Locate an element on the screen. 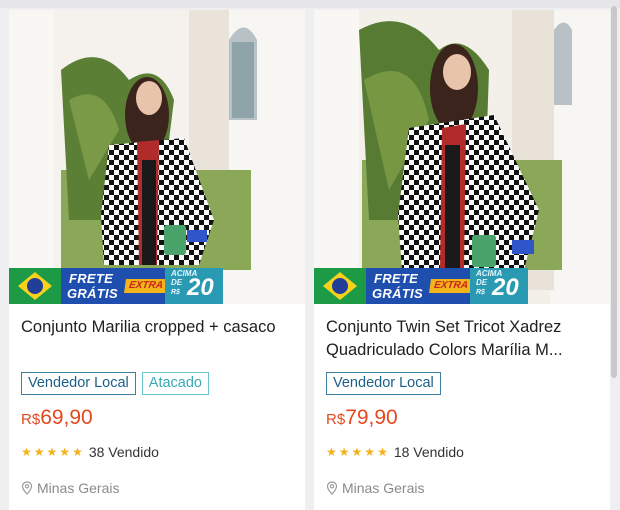 This screenshot has width=620, height=510. product-rating: ★ ★ ★ ★ ★ 18 Vendido is located at coordinates (395, 452).